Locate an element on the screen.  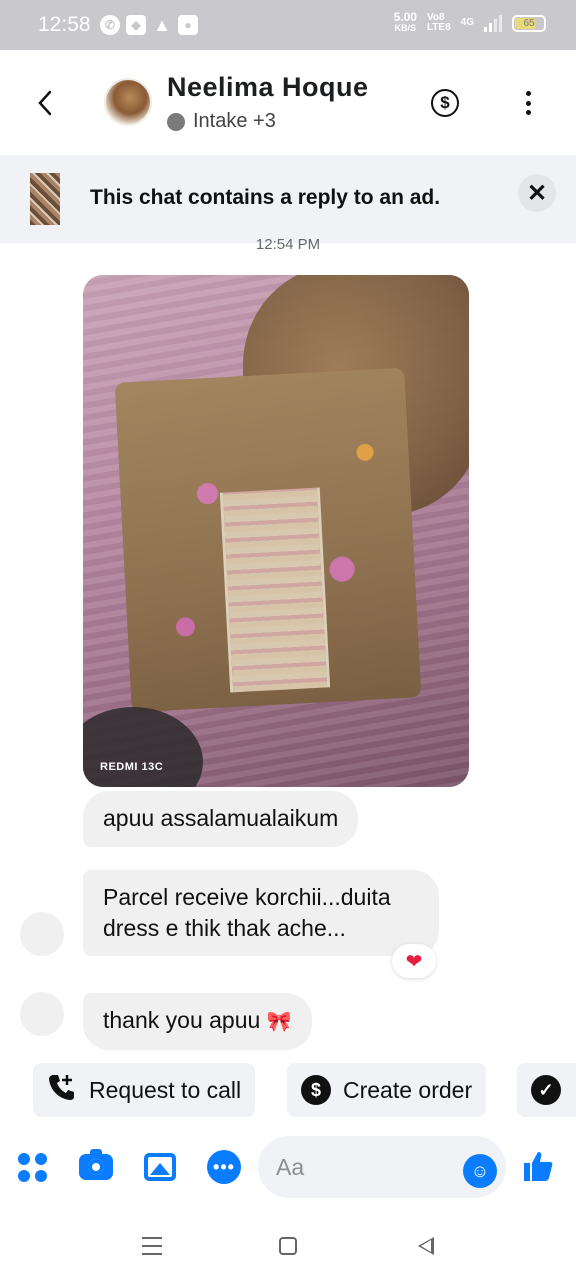
back-triangle-icon is located at coordinates (426, 1246).